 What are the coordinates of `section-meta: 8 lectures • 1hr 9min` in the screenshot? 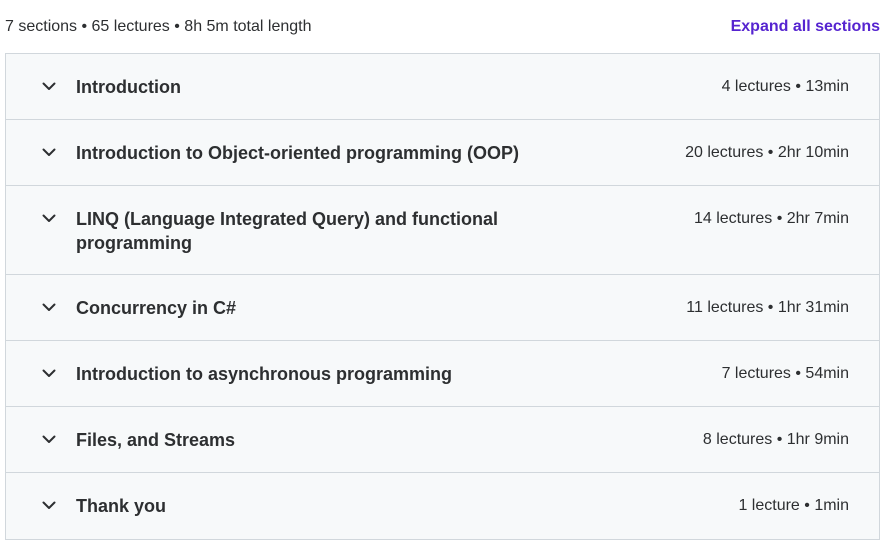 It's located at (775, 439).